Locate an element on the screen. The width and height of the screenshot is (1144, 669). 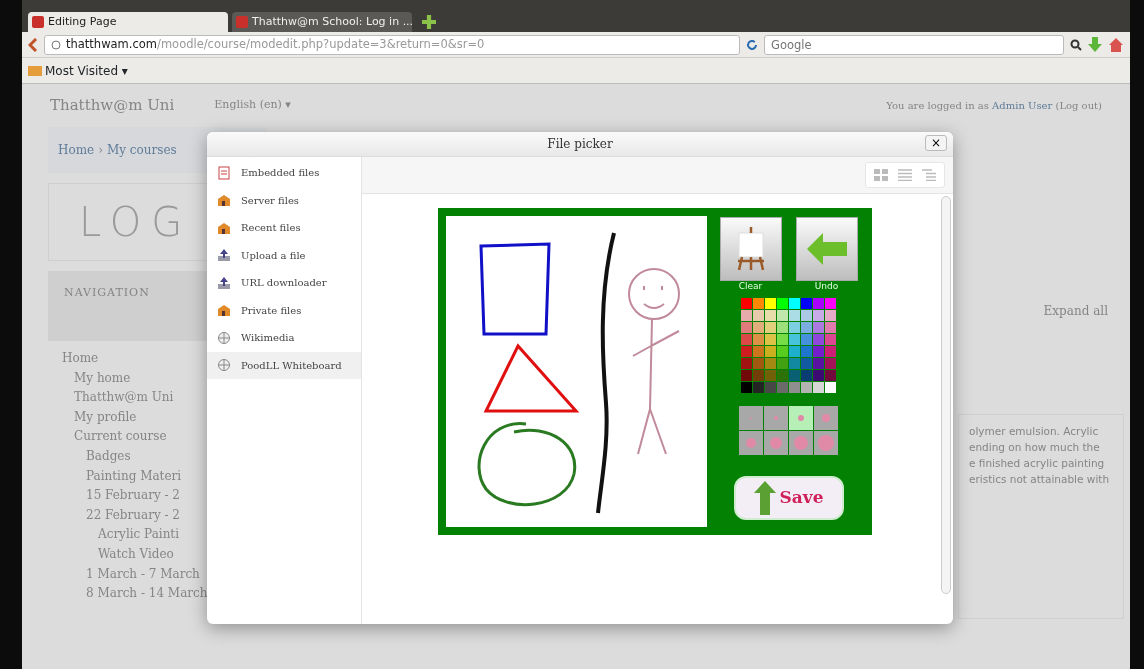
bookmark-menu: Most Visited ▾ is located at coordinates (86, 70).